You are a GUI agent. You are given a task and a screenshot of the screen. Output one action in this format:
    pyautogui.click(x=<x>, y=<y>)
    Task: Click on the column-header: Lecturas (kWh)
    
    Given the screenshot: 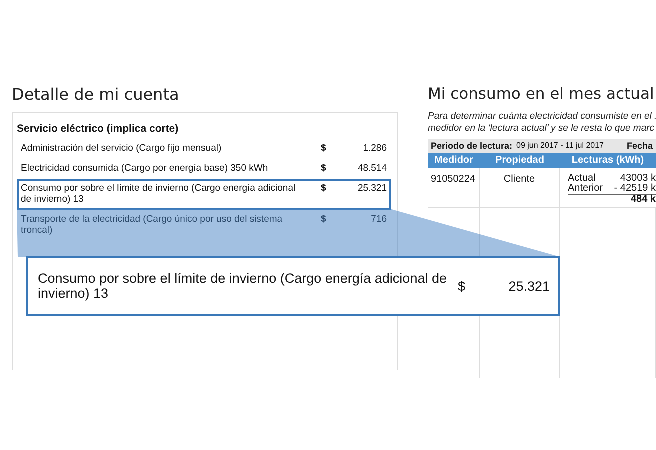 What is the action you would take?
    pyautogui.click(x=608, y=161)
    